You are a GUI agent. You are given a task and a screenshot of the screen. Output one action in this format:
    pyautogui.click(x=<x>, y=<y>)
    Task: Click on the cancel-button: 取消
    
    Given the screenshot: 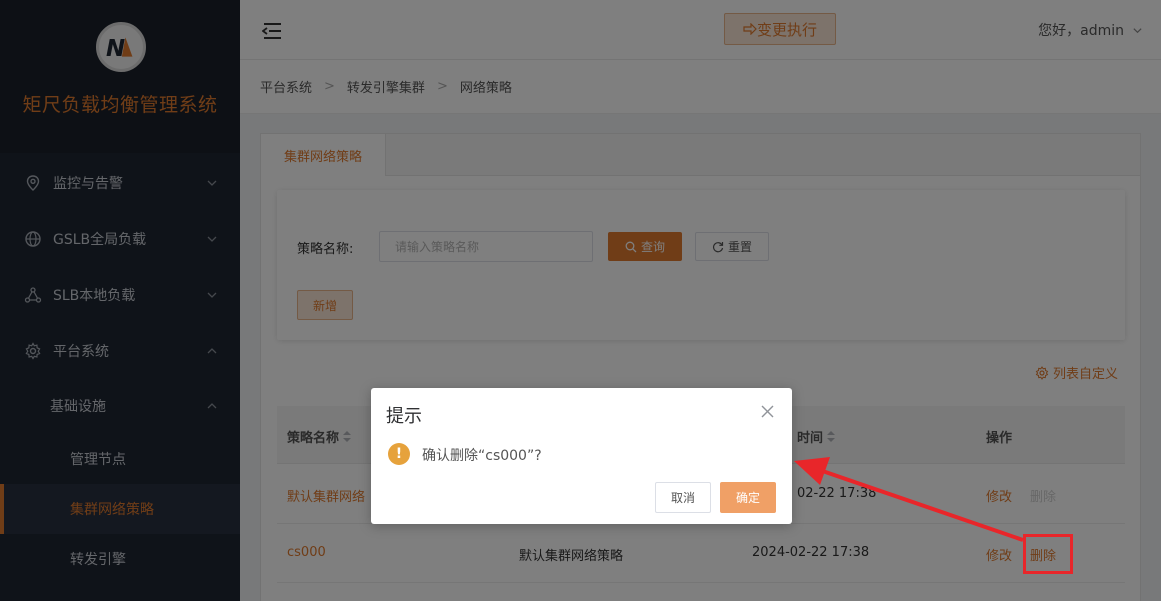 What is the action you would take?
    pyautogui.click(x=683, y=497)
    